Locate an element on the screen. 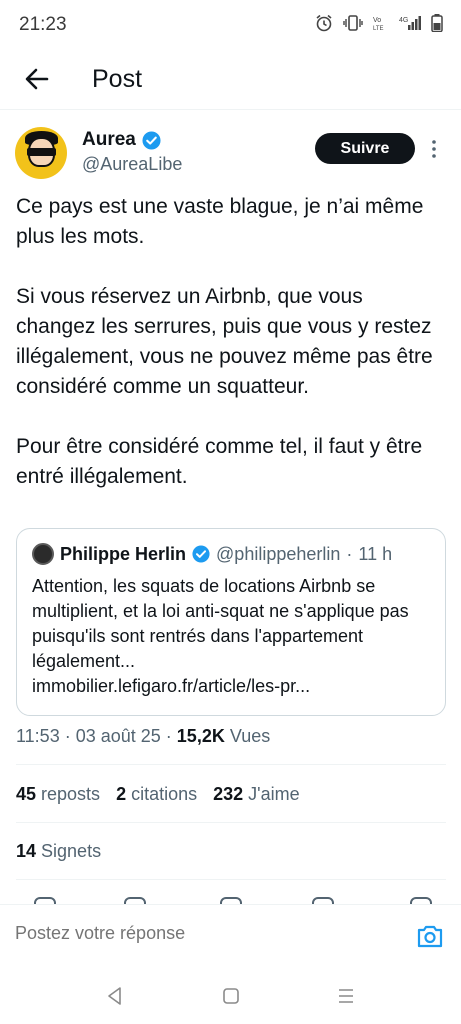 Image resolution: width=461 pixels, height=1024 pixels. vibrate-icon is located at coordinates (353, 24).